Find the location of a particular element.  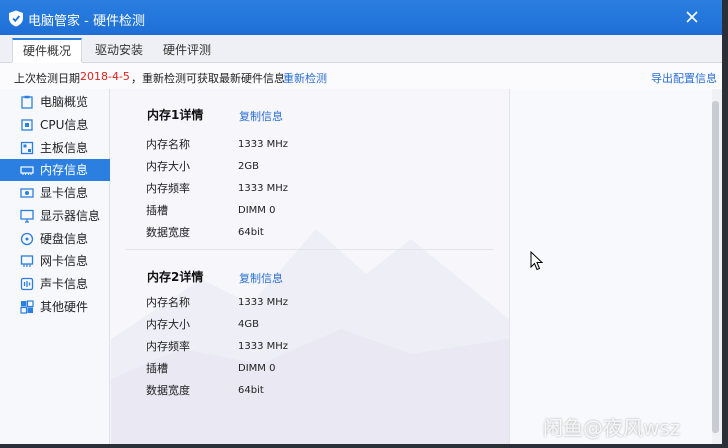

sidebar-item-network-card: 网卡信息 is located at coordinates (59, 261).